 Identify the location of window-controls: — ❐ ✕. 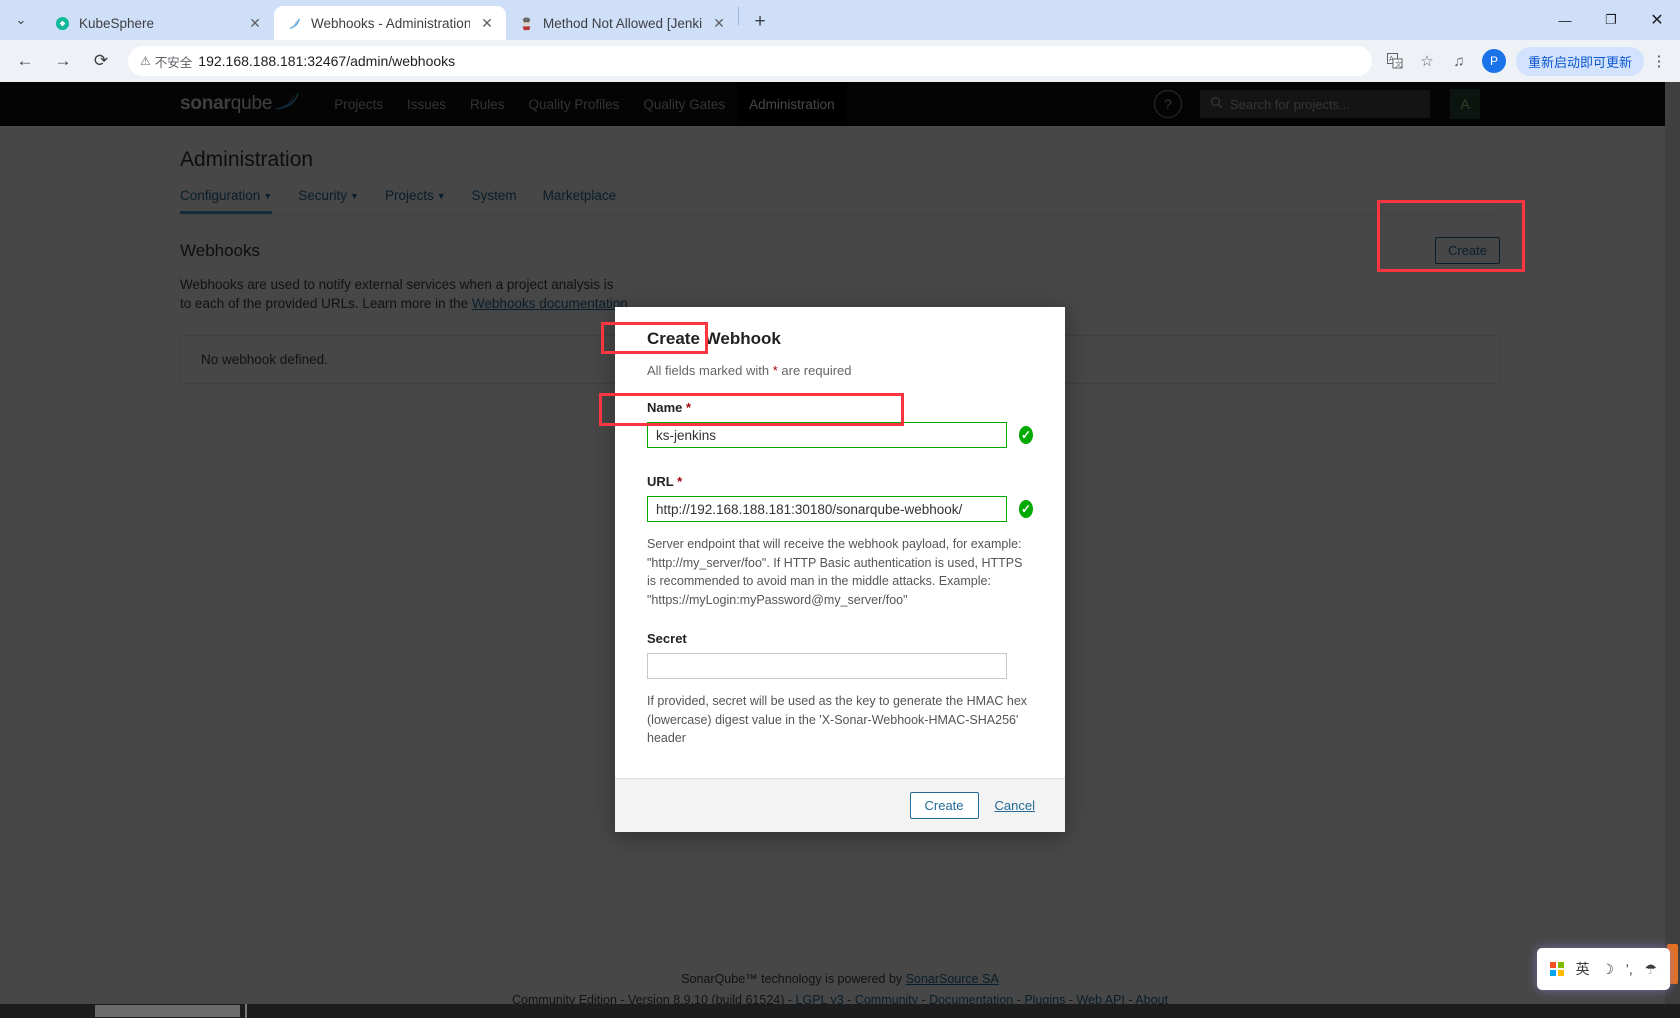
(1611, 20).